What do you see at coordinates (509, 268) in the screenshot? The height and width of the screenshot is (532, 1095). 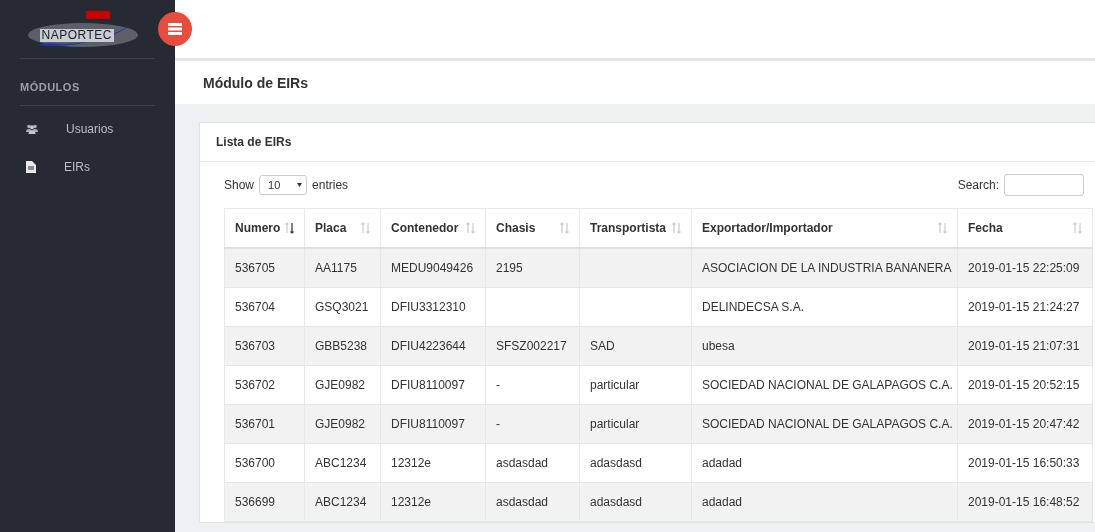 I see `table-cell: 2195` at bounding box center [509, 268].